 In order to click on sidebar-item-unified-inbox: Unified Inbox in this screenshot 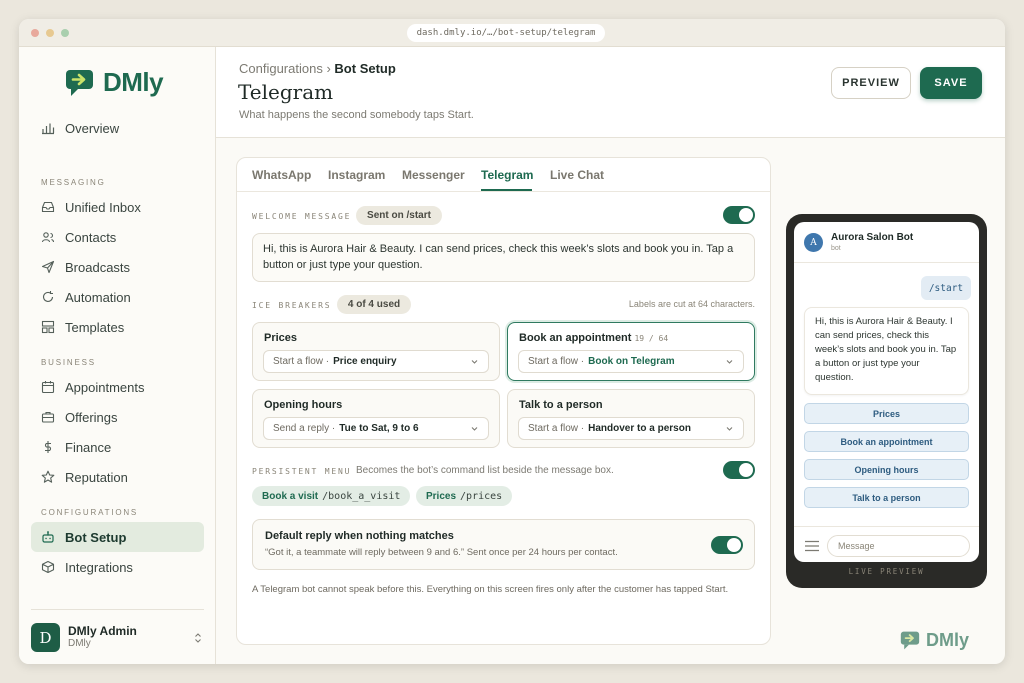, I will do `click(117, 207)`.